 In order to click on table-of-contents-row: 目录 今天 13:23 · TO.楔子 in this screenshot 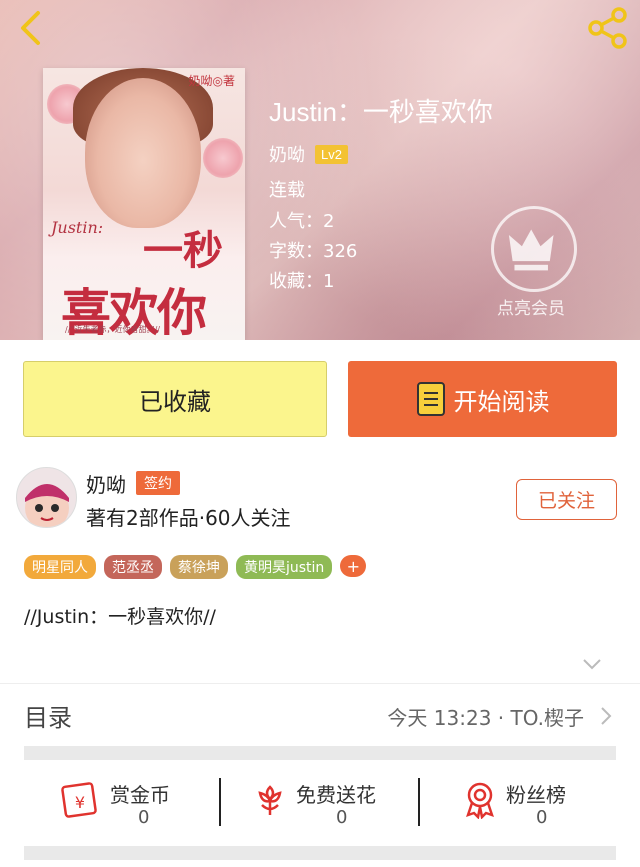, I will do `click(320, 715)`.